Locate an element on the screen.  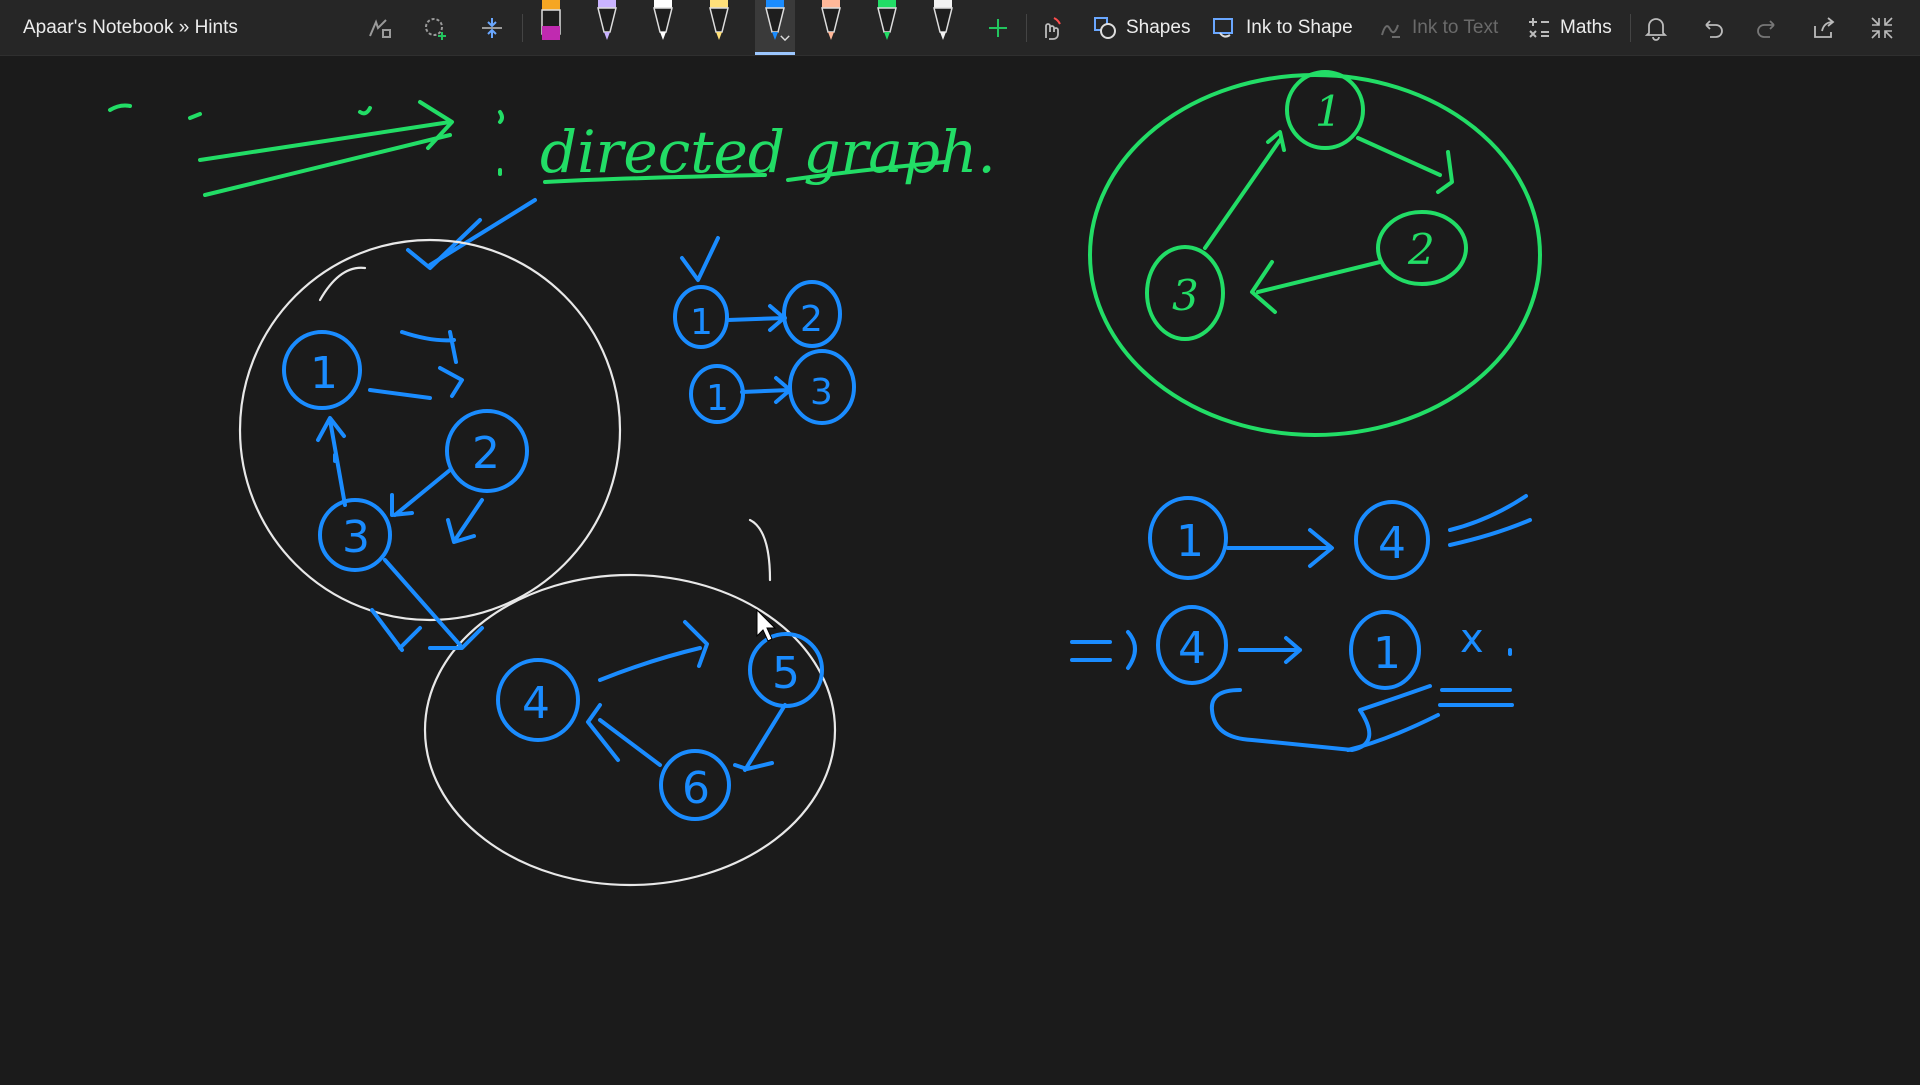
checkmark-left-tail is located at coordinates (482, 232).